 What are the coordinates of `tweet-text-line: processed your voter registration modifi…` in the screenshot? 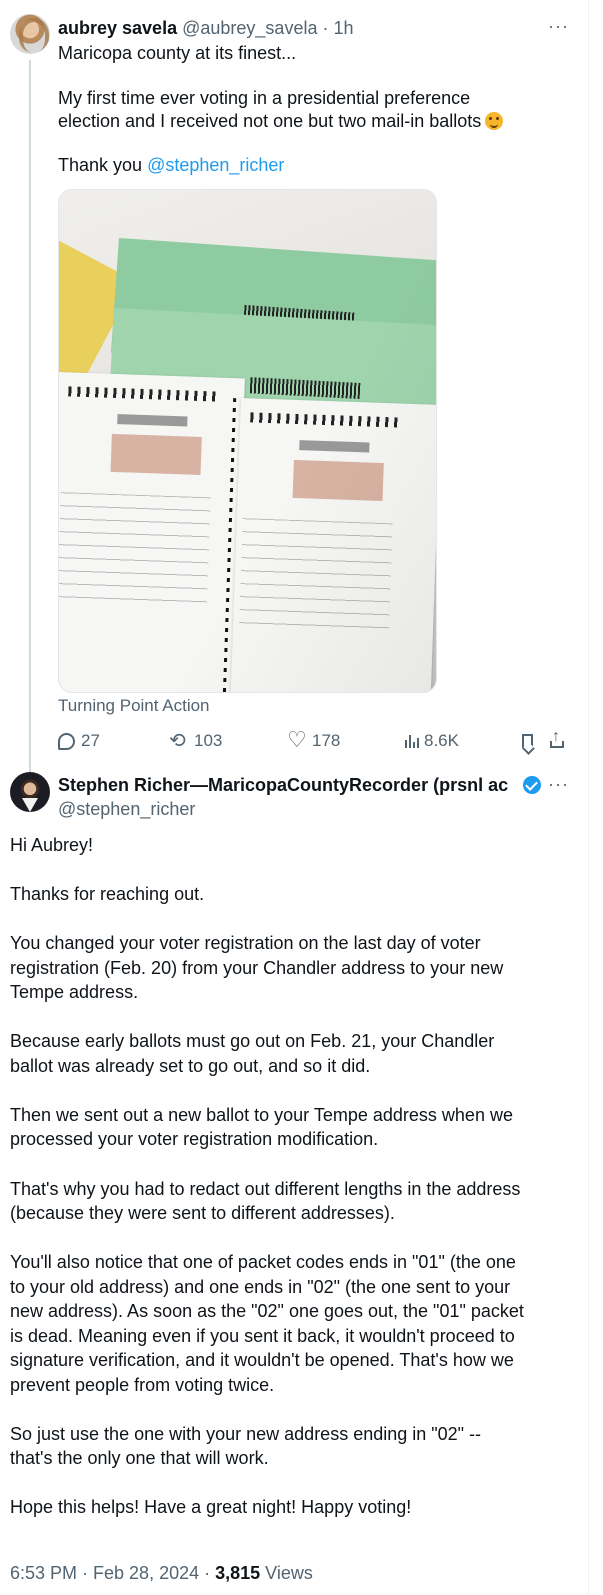 It's located at (194, 1139).